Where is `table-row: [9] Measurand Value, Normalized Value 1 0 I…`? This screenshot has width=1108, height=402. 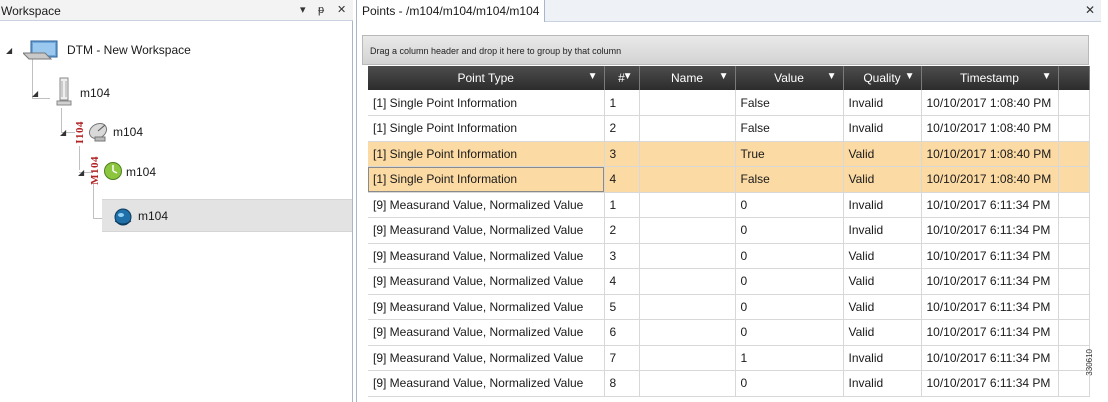 table-row: [9] Measurand Value, Normalized Value 1 0 I… is located at coordinates (729, 205).